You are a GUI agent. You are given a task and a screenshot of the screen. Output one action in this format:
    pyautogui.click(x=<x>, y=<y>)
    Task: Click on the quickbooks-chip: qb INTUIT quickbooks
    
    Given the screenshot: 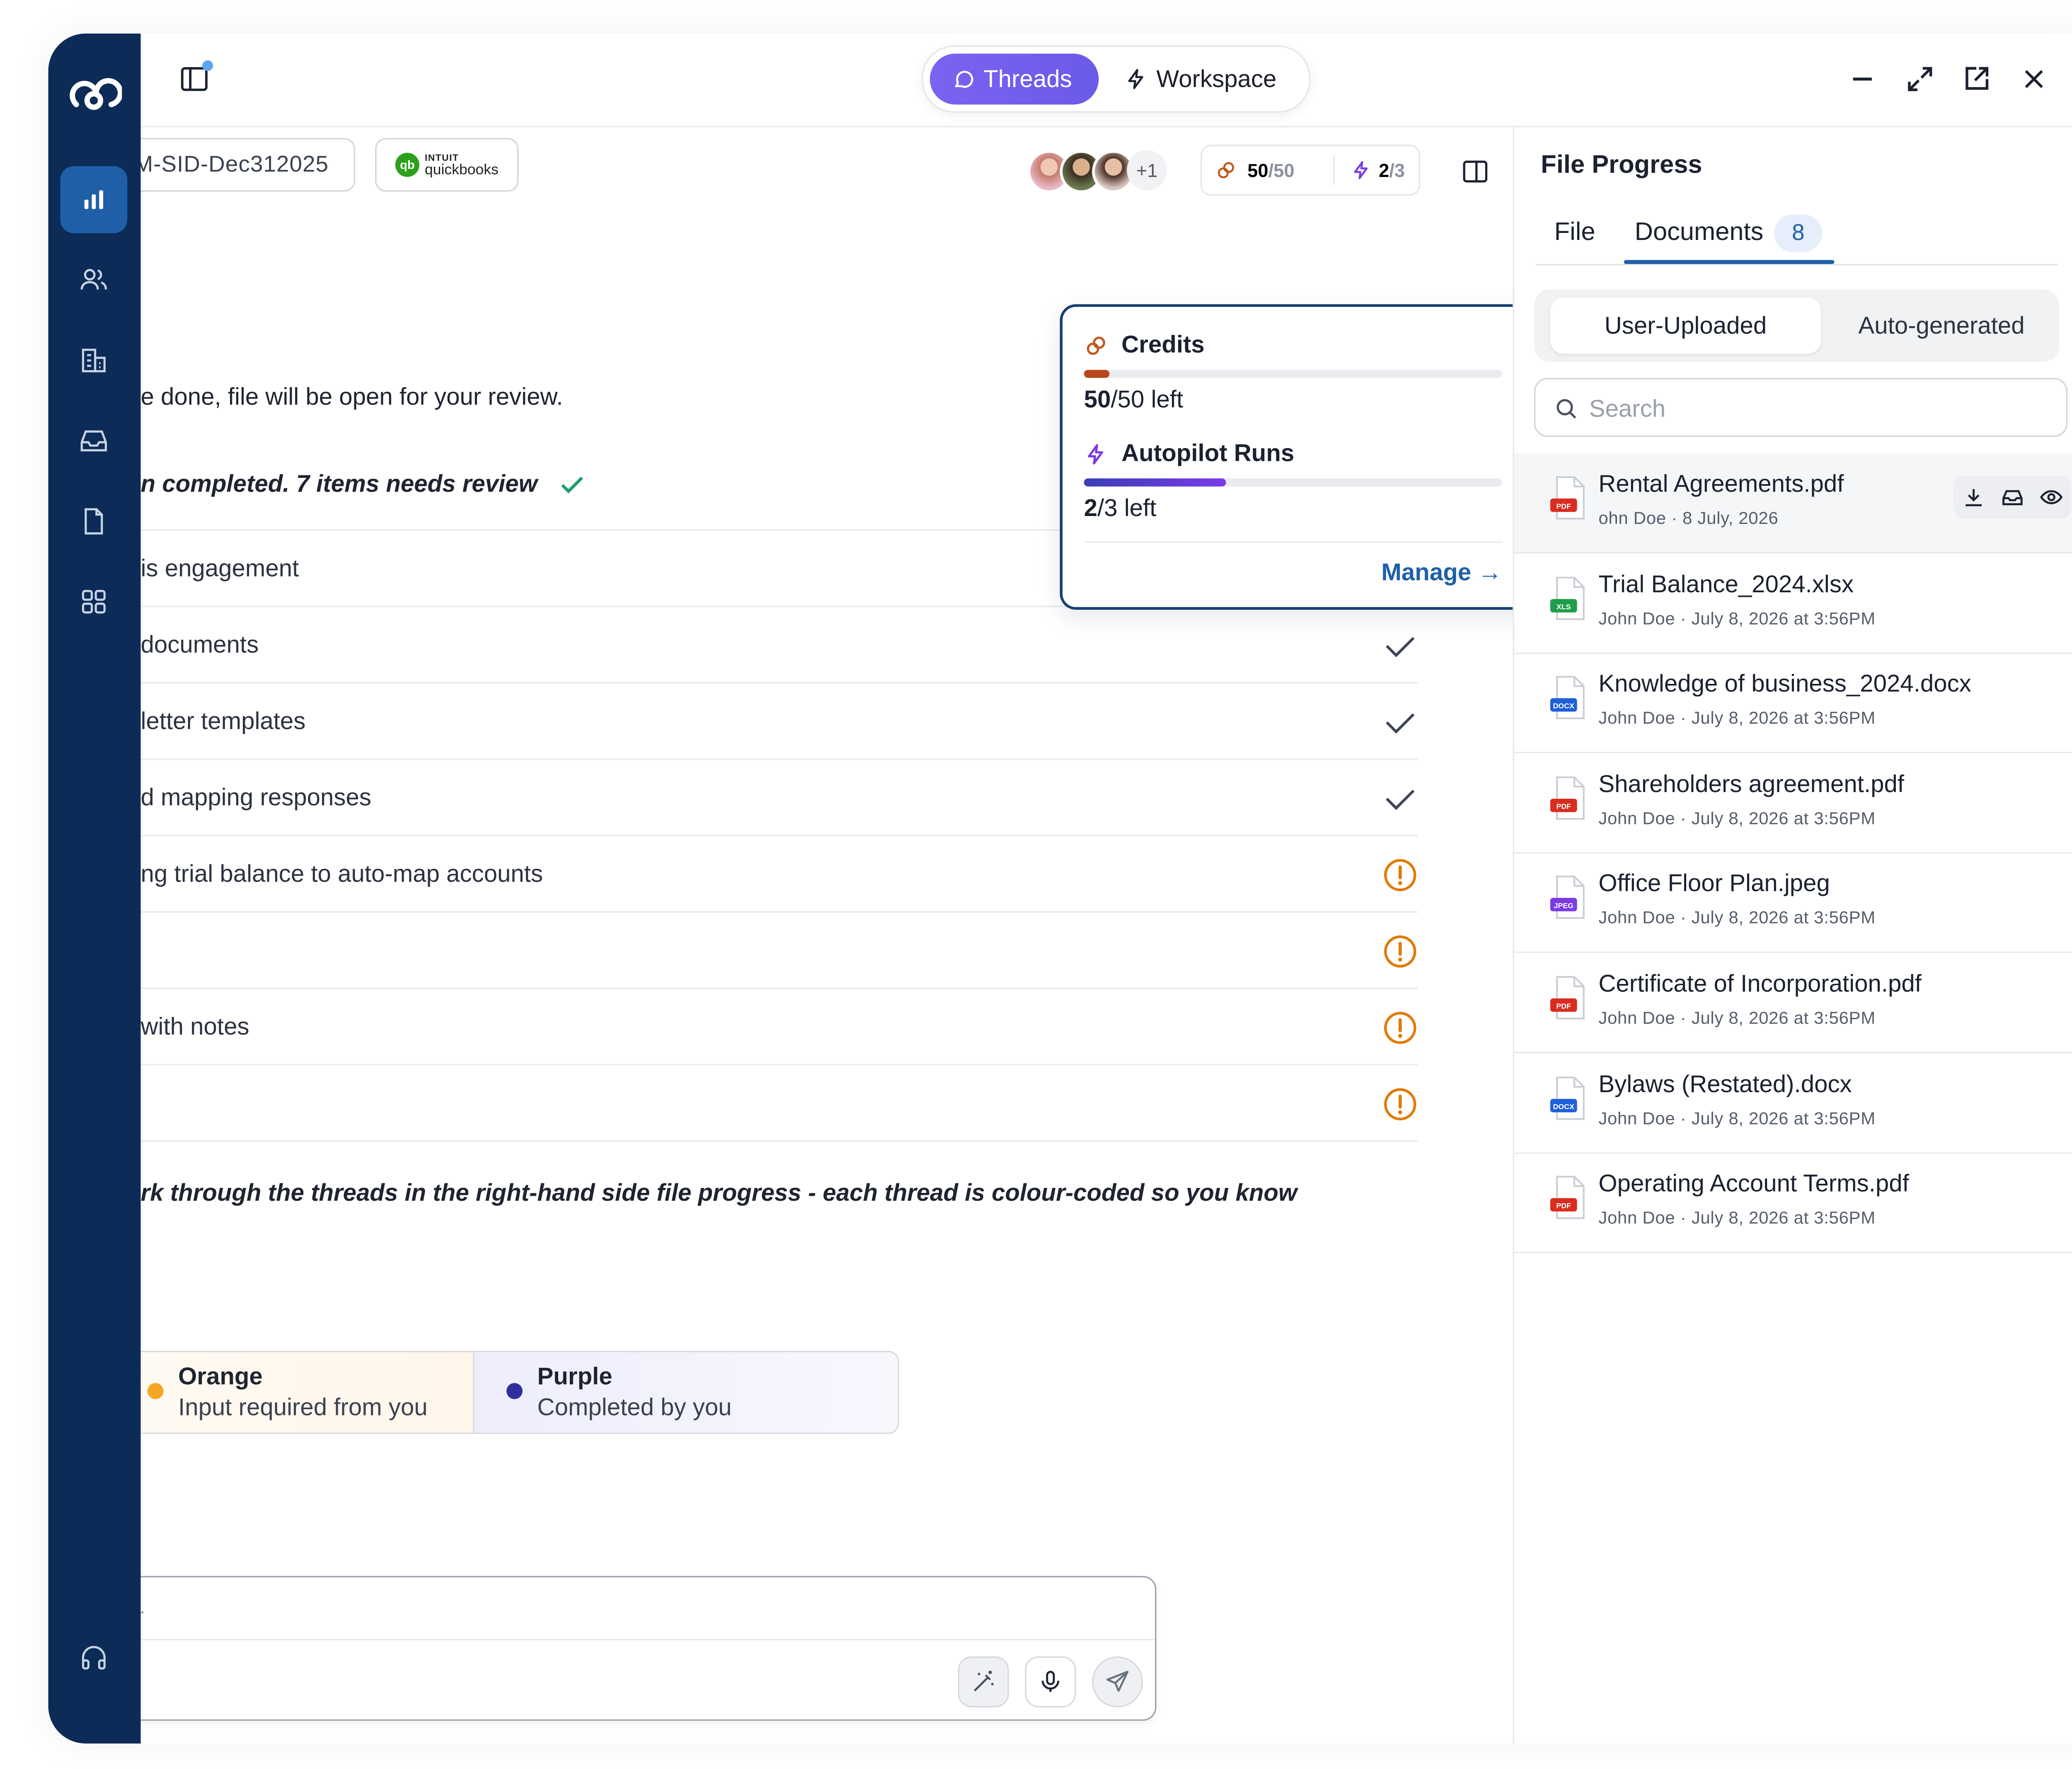 What is the action you would take?
    pyautogui.click(x=447, y=165)
    